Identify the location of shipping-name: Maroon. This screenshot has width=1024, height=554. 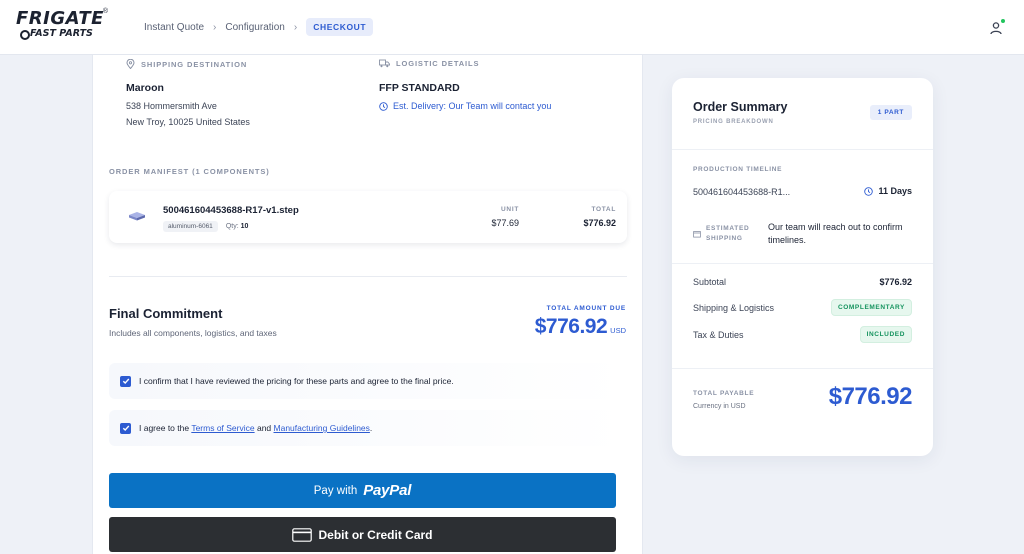
(145, 88).